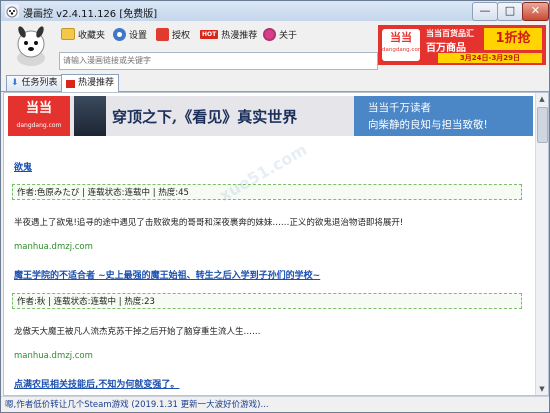  I want to click on favorites-button: 收藏夹, so click(83, 34).